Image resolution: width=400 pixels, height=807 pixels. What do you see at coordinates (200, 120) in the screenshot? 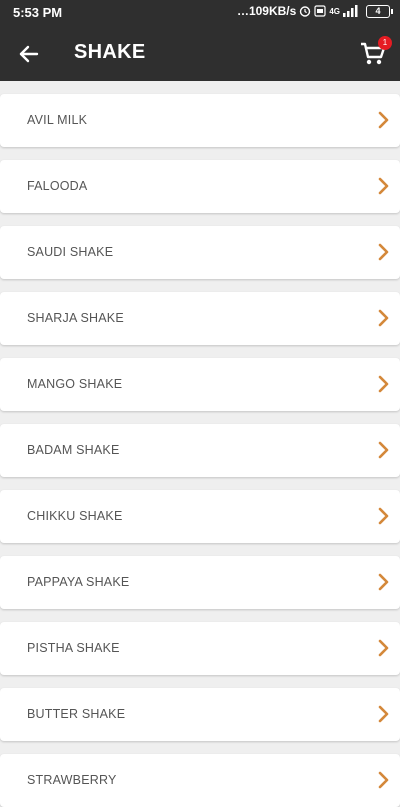
I see `list-item: AVIL MILK` at bounding box center [200, 120].